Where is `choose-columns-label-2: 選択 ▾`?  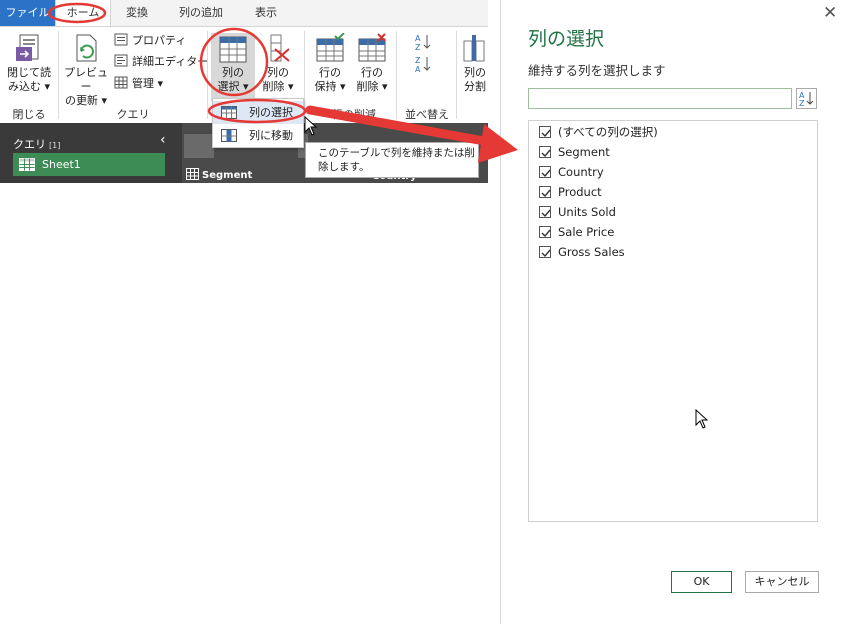 choose-columns-label-2: 選択 ▾ is located at coordinates (233, 86).